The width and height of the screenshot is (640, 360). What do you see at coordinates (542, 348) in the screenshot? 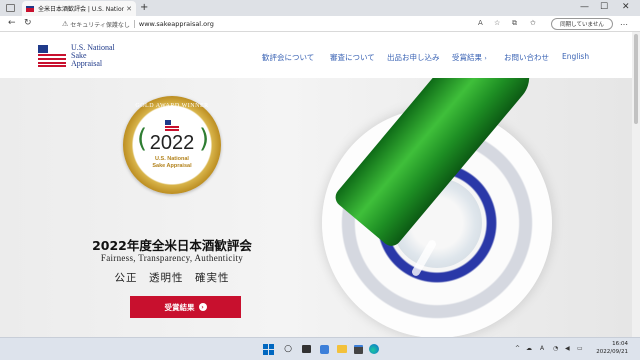
I see `ime-indicator: A` at bounding box center [542, 348].